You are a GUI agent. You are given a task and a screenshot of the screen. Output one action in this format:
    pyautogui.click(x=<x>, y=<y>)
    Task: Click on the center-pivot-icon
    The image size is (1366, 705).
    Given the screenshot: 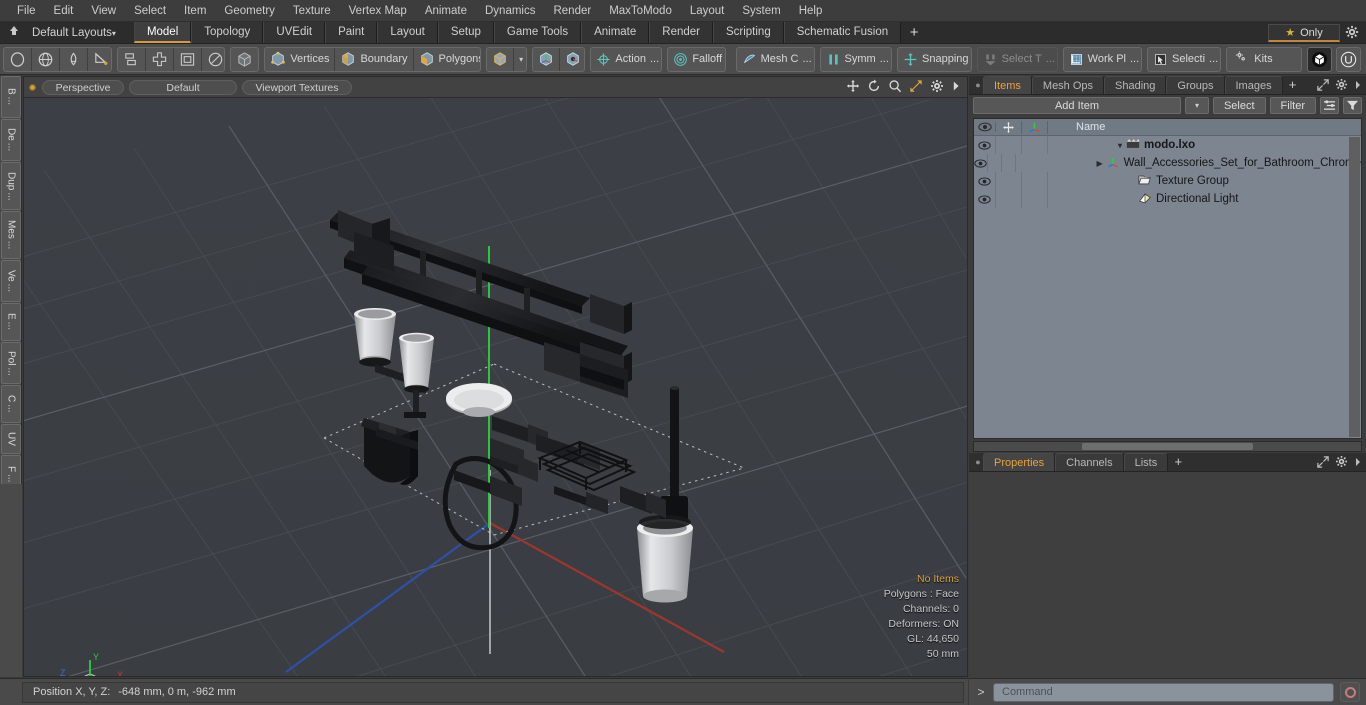 What is the action you would take?
    pyautogui.click(x=547, y=59)
    